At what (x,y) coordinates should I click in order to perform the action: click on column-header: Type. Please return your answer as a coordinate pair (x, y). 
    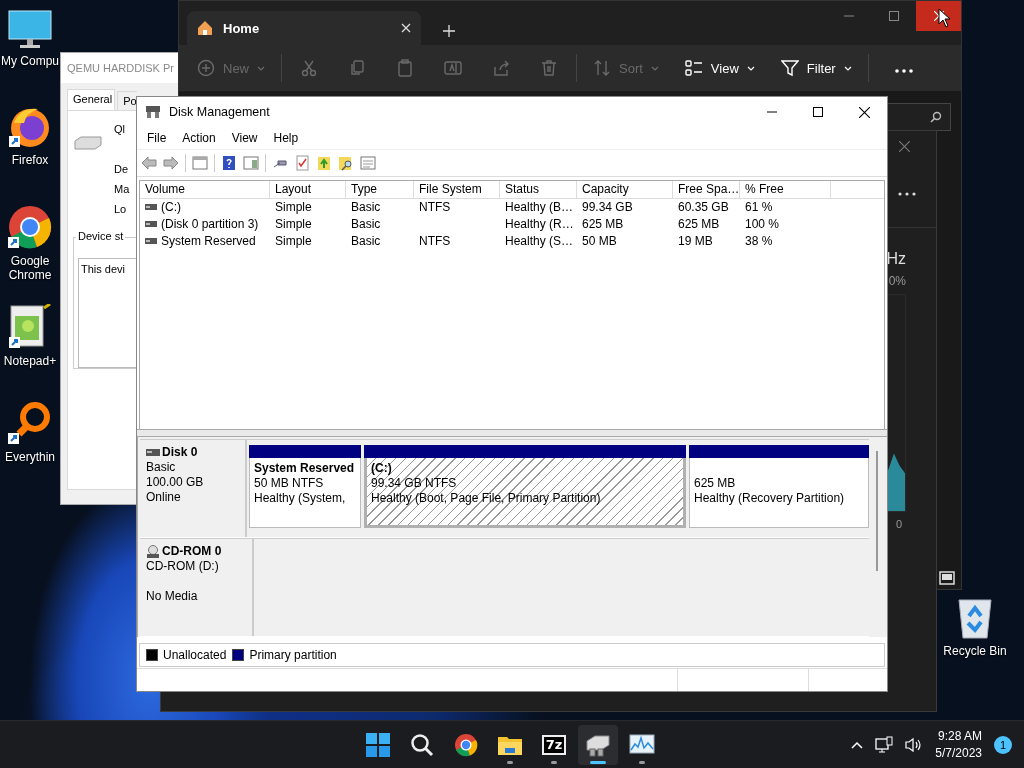
    Looking at the image, I should click on (380, 189).